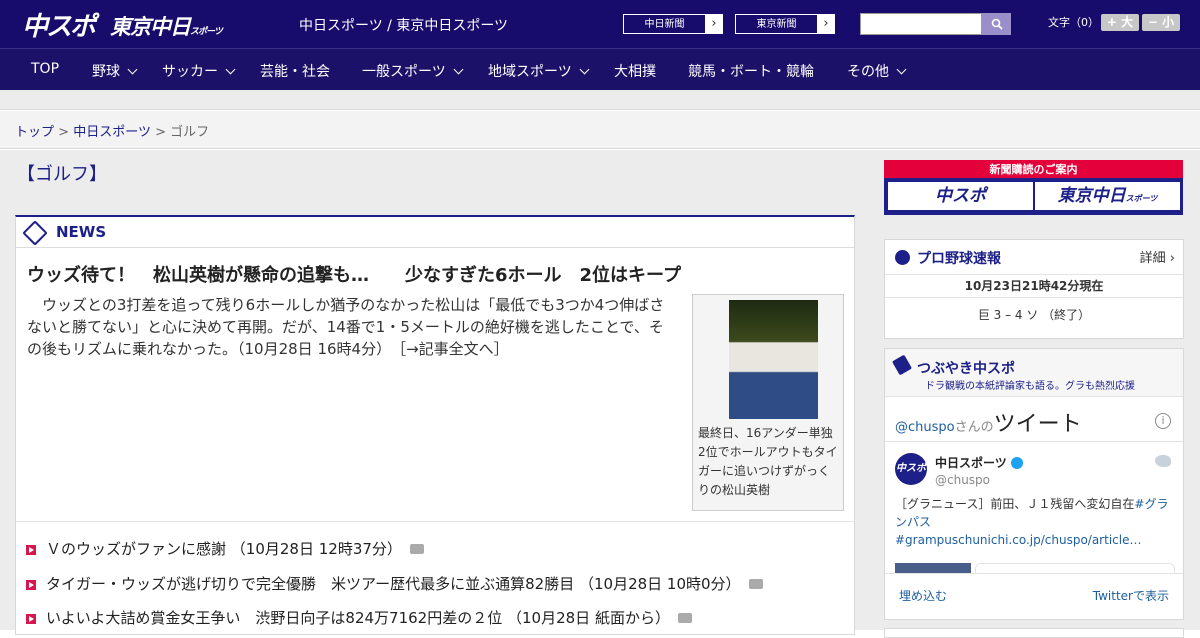  Describe the element at coordinates (404, 72) in the screenshot. I see `nav-item-label: 一般スポーツ` at that location.